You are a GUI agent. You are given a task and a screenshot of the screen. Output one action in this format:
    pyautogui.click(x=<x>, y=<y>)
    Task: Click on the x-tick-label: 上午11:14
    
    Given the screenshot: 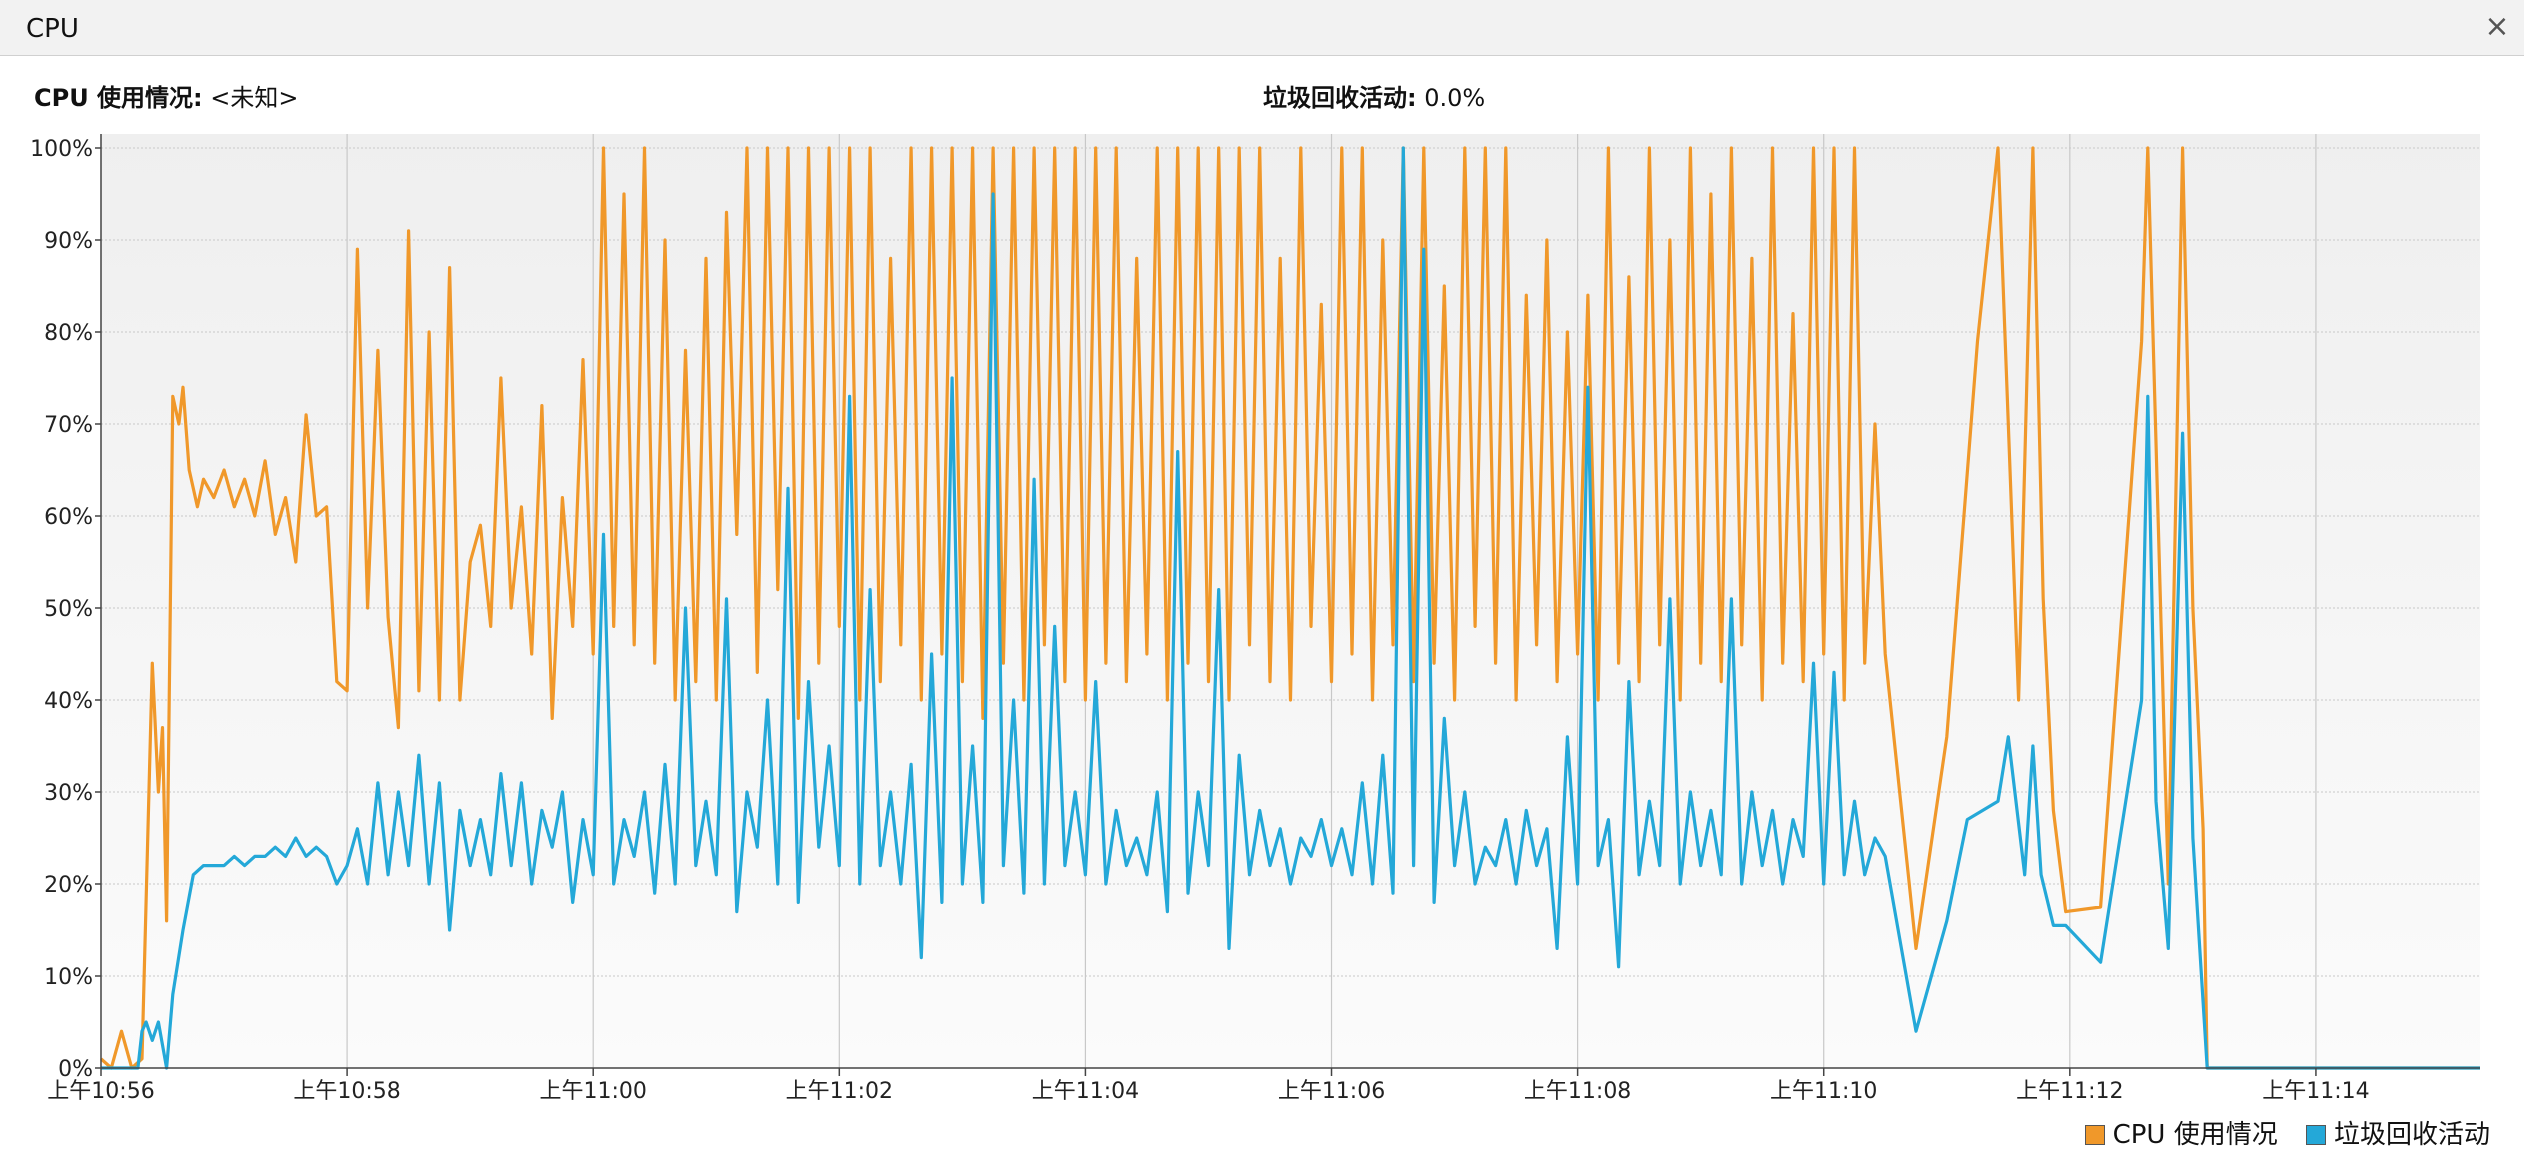 What is the action you would take?
    pyautogui.click(x=2315, y=1091)
    